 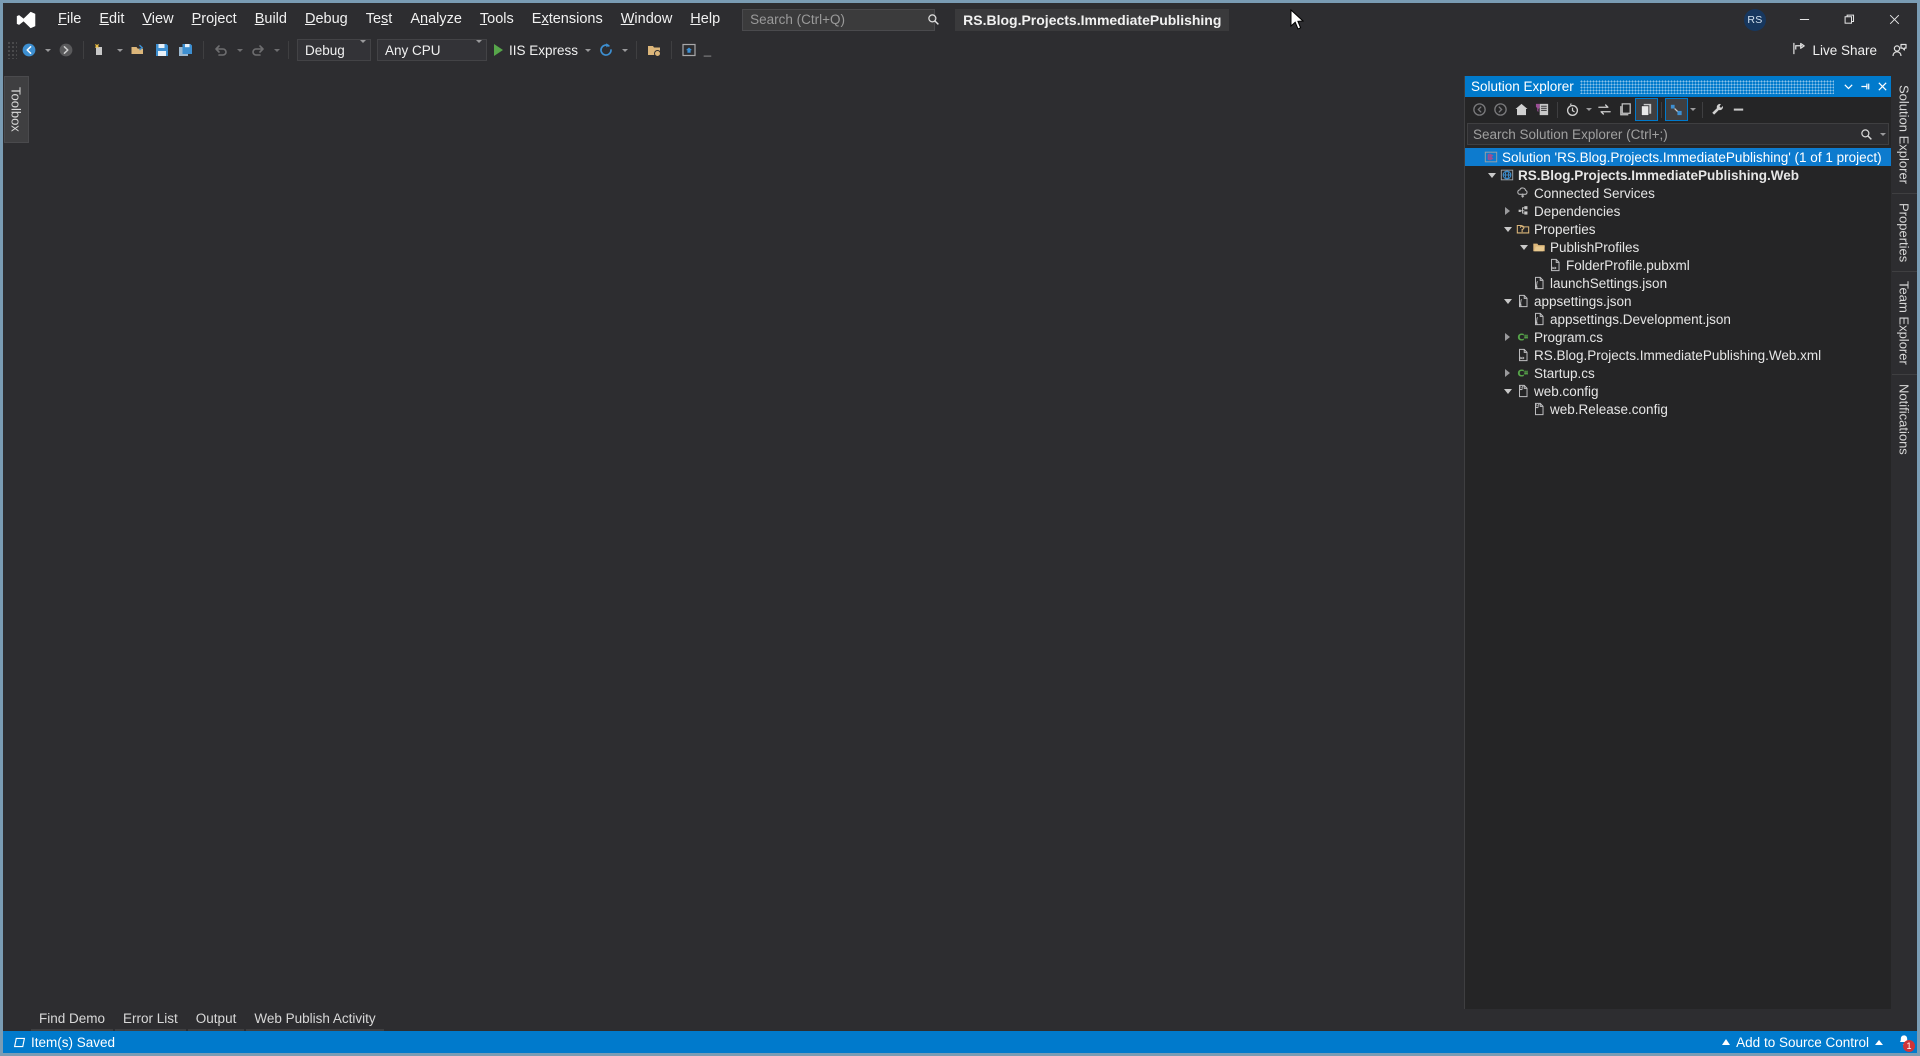 I want to click on start-debugging-dropdown-icon, so click(x=587, y=50).